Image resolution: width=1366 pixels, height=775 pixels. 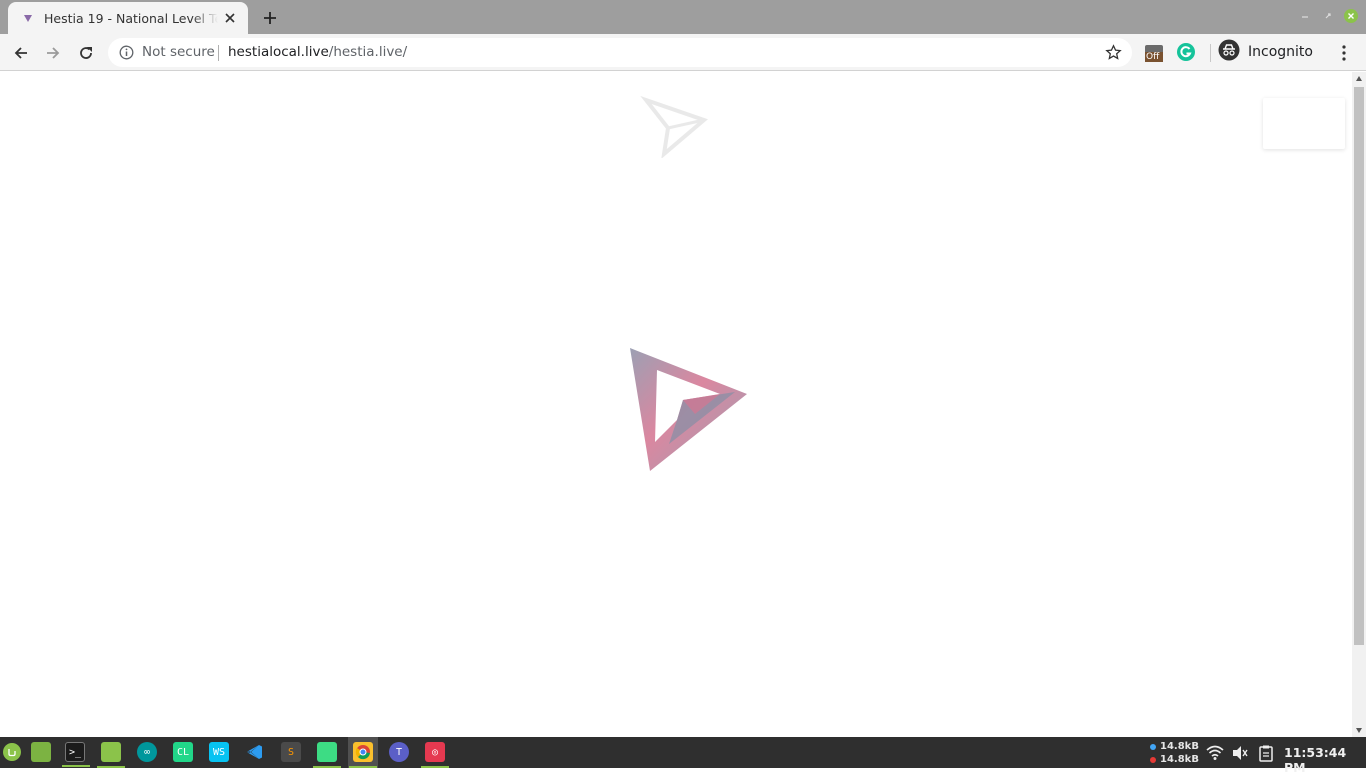 I want to click on kebab-menu-icon, so click(x=1344, y=53).